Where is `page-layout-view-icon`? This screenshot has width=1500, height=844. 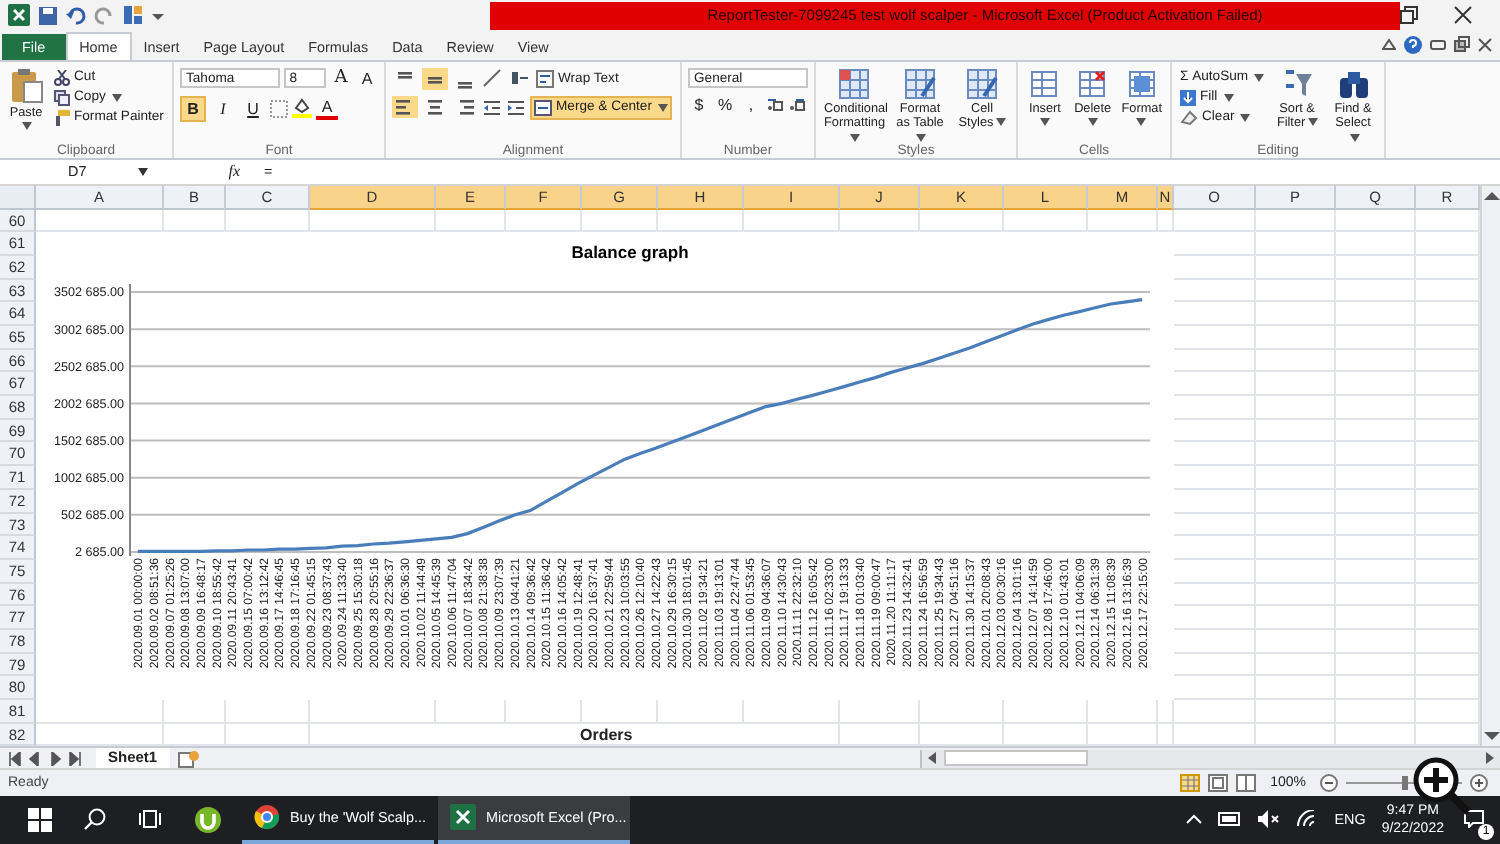
page-layout-view-icon is located at coordinates (1218, 783).